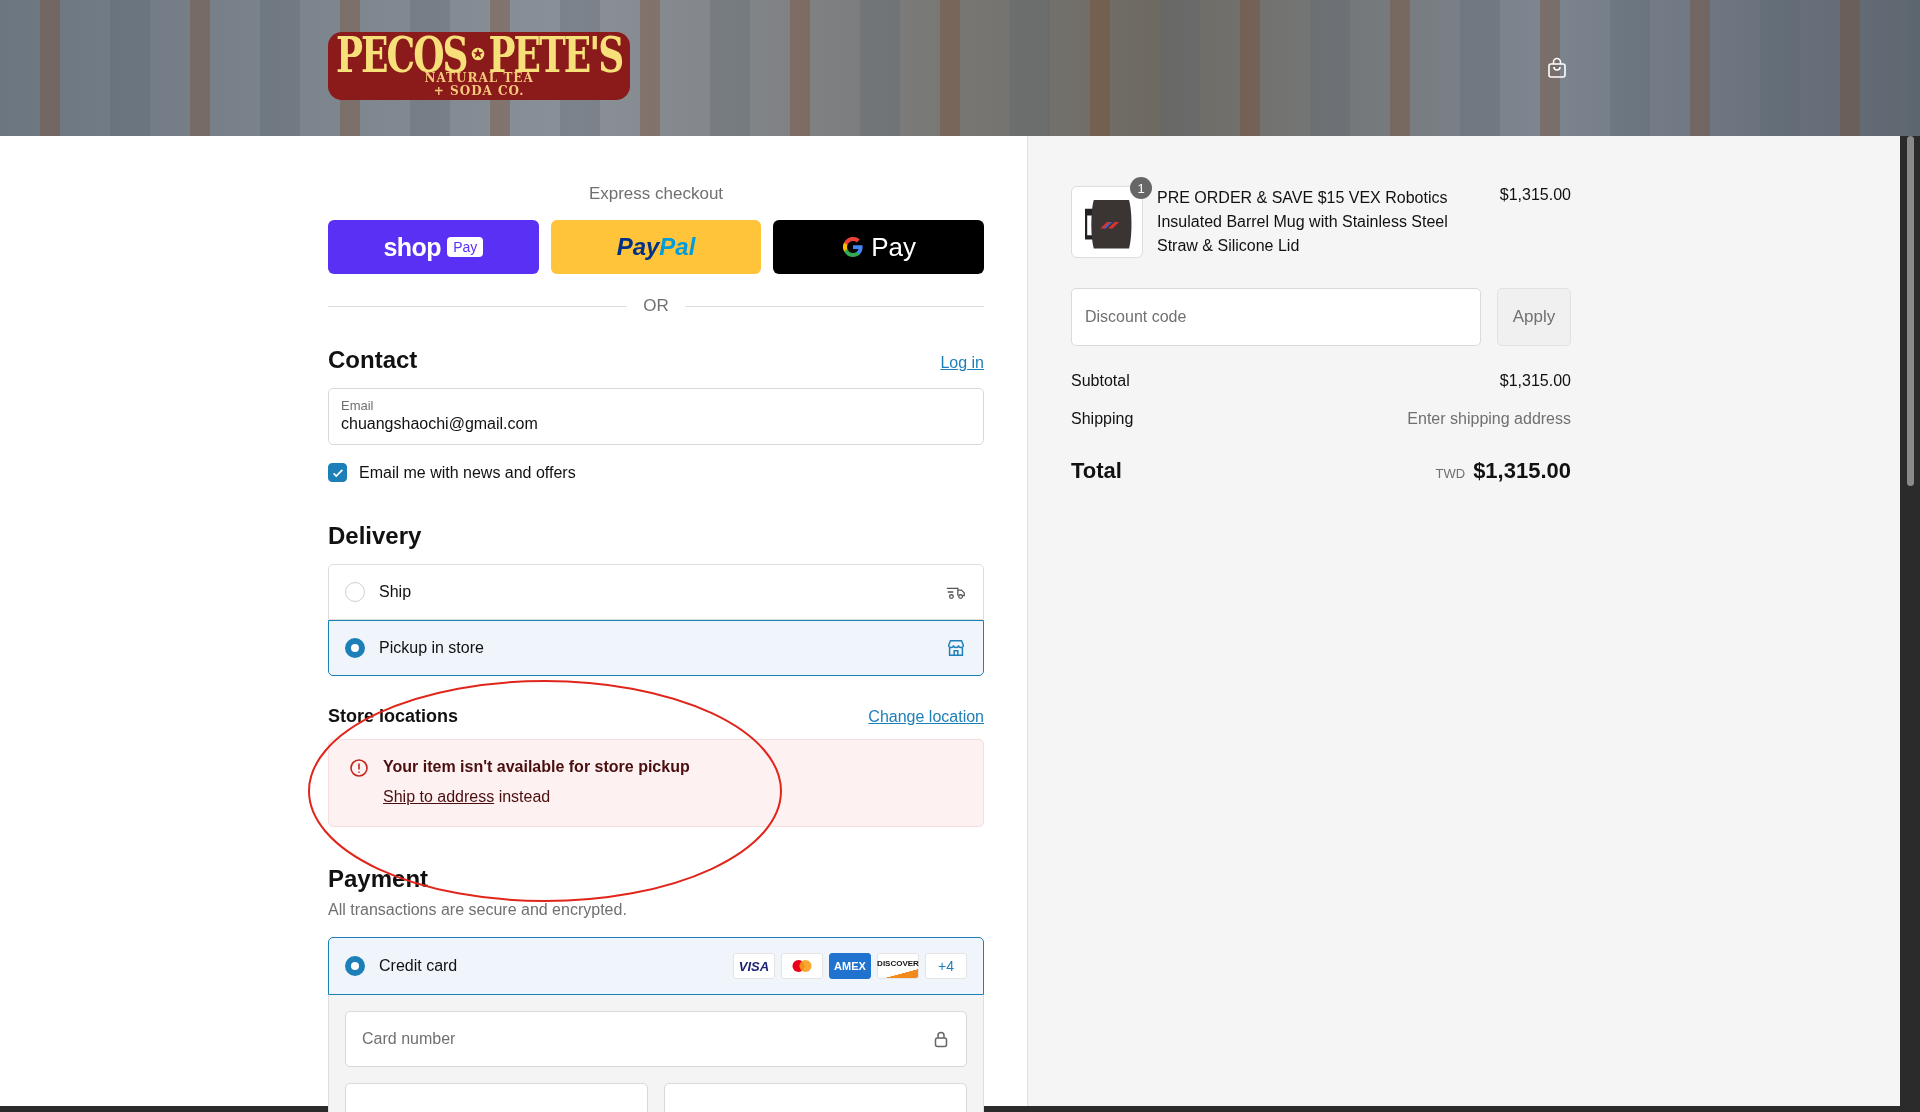  What do you see at coordinates (1303, 222) in the screenshot?
I see `product-title: PRE ORDER & SAVE $15 VEX Robotics Insulated Barrel Mug with Stainless Steel Straw & Silicone Lid` at bounding box center [1303, 222].